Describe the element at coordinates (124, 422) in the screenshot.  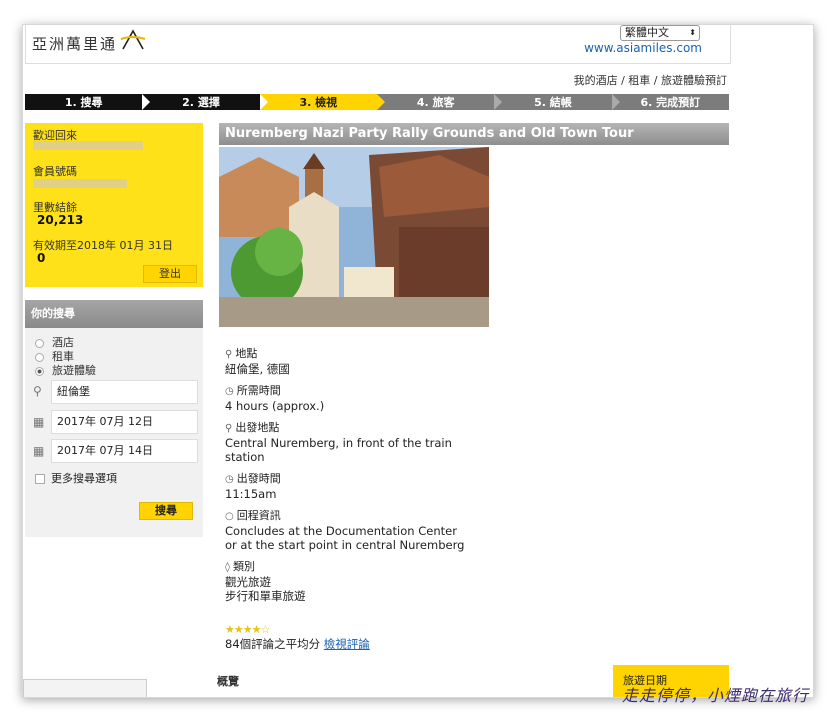
I see `date-from-field: 2017年 07月 12日` at that location.